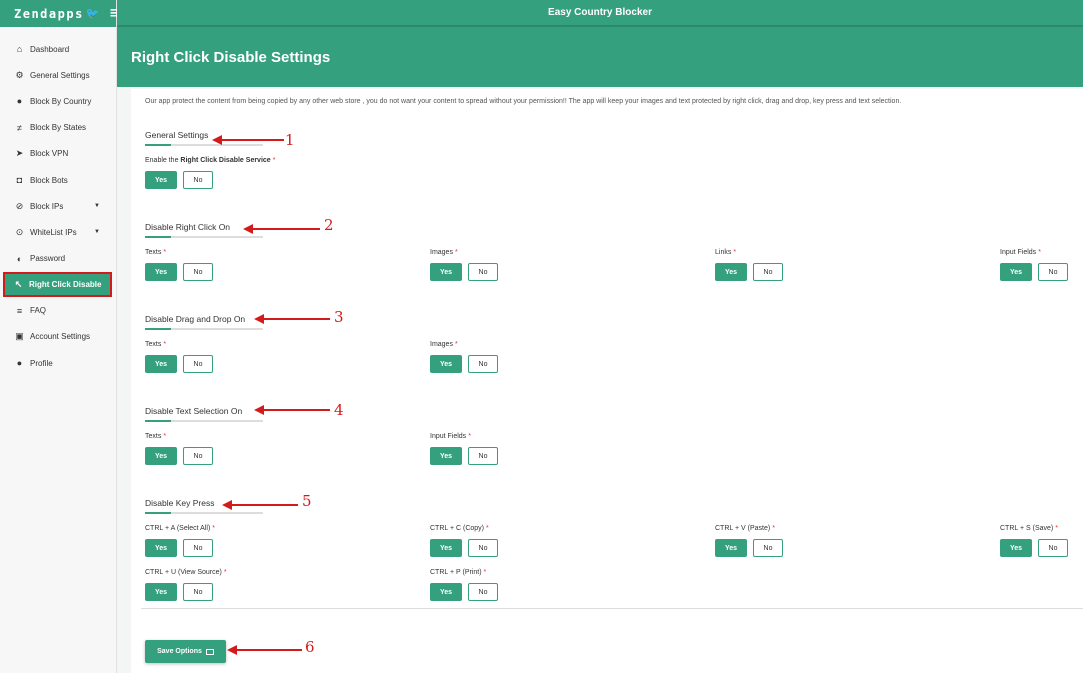 The width and height of the screenshot is (1083, 673). I want to click on brand-logo: Zendapps, so click(49, 14).